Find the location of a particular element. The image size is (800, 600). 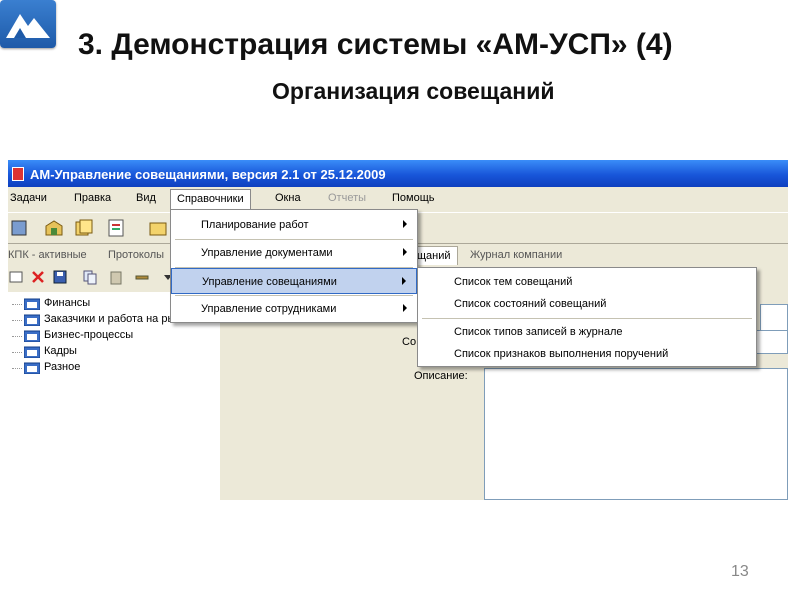

menu-item-staff-management: Управление сотрудниками is located at coordinates (294, 309).